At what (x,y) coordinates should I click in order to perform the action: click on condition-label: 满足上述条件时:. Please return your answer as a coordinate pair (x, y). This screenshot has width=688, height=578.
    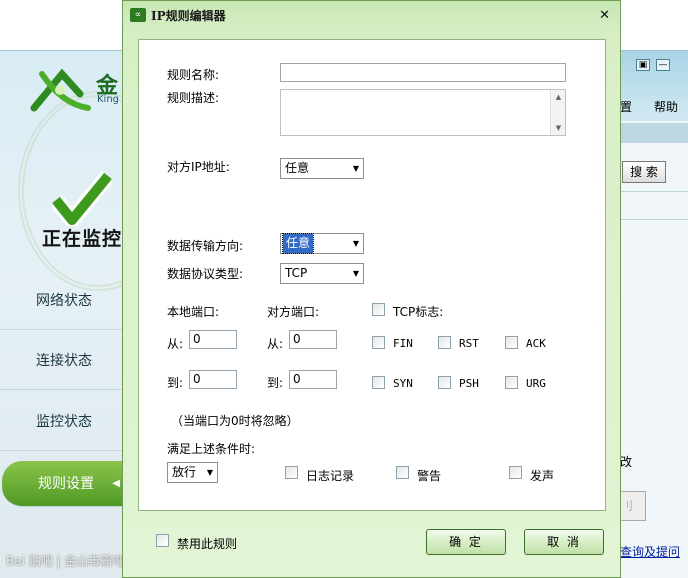
    Looking at the image, I should click on (211, 449).